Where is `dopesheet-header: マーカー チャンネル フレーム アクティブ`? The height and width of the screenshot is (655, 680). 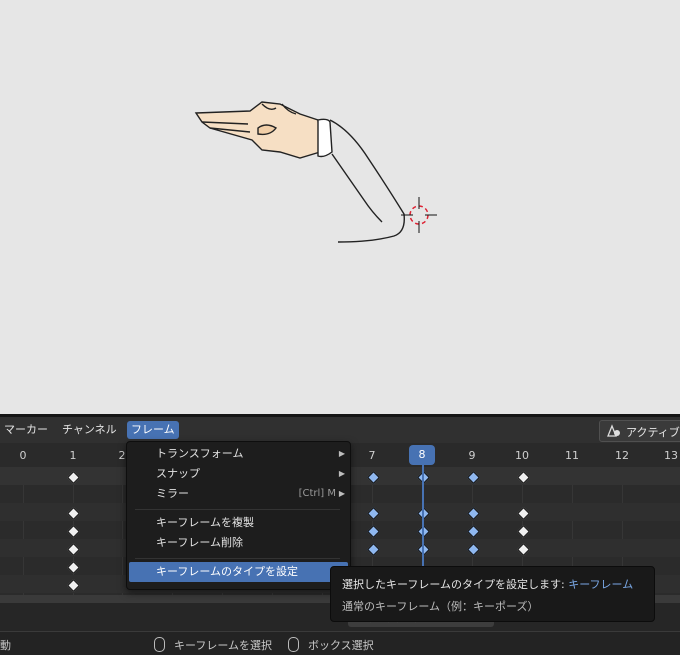 dopesheet-header: マーカー チャンネル フレーム アクティブ is located at coordinates (340, 430).